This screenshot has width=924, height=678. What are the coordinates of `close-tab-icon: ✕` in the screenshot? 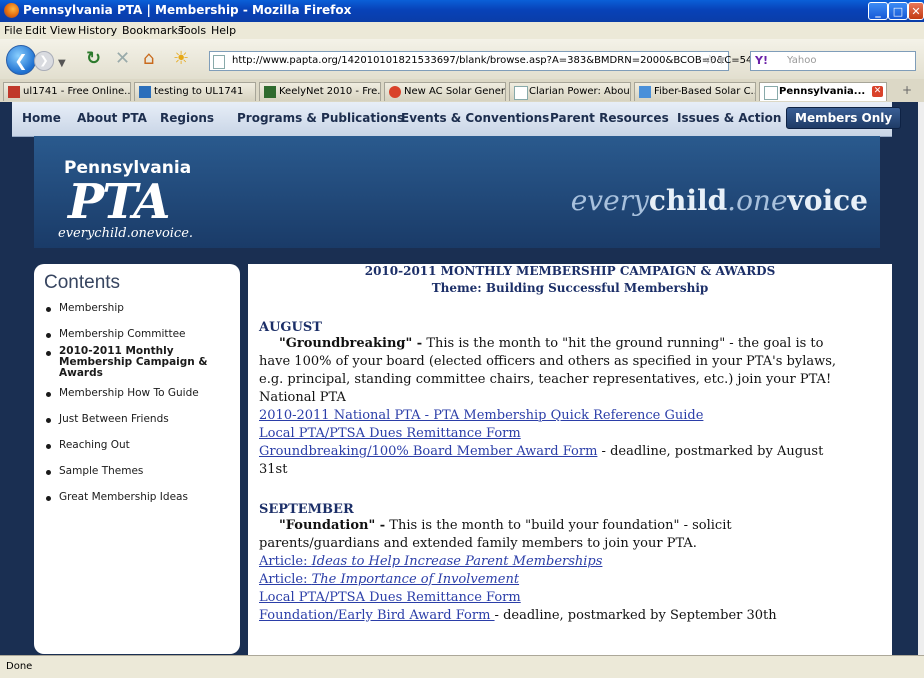 It's located at (877, 91).